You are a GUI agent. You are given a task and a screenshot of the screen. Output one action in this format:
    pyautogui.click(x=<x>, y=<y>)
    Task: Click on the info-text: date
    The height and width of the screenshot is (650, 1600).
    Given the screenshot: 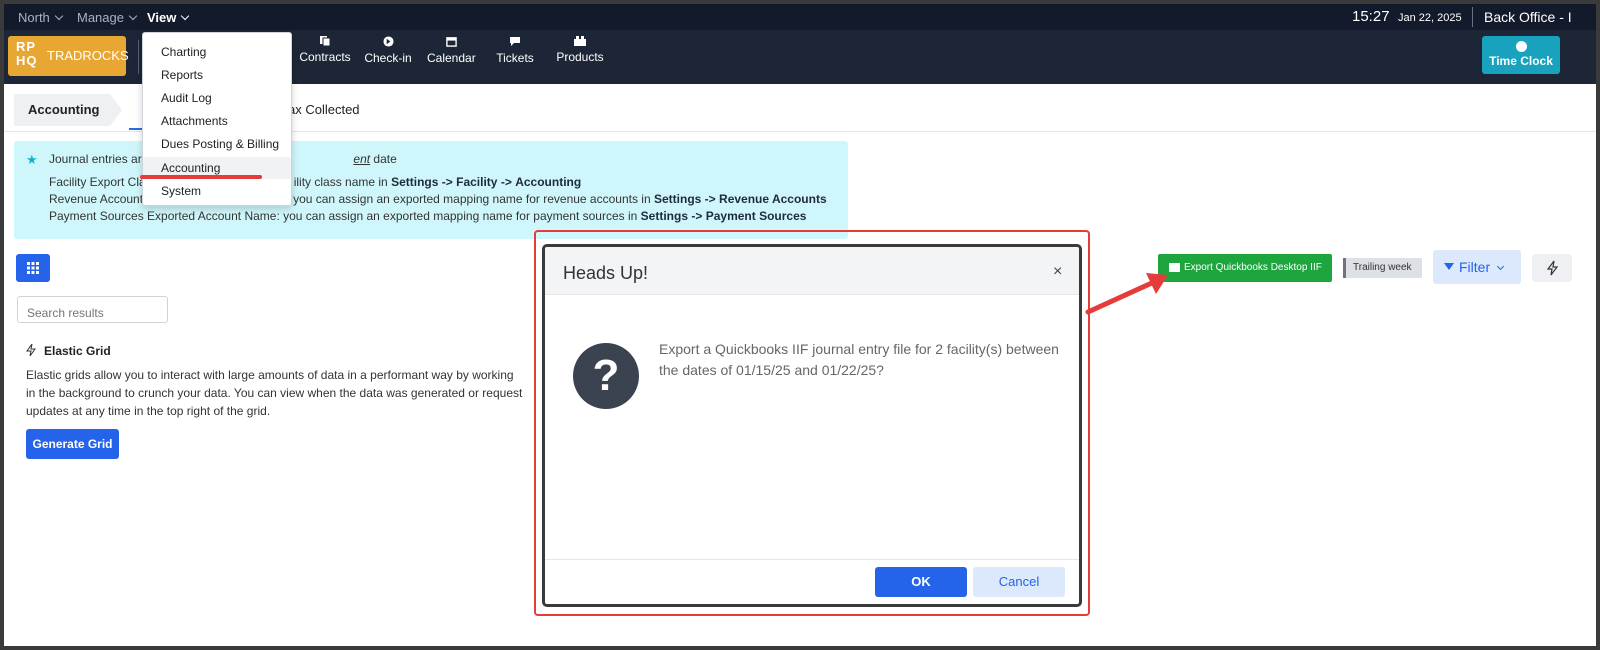 What is the action you would take?
    pyautogui.click(x=385, y=159)
    